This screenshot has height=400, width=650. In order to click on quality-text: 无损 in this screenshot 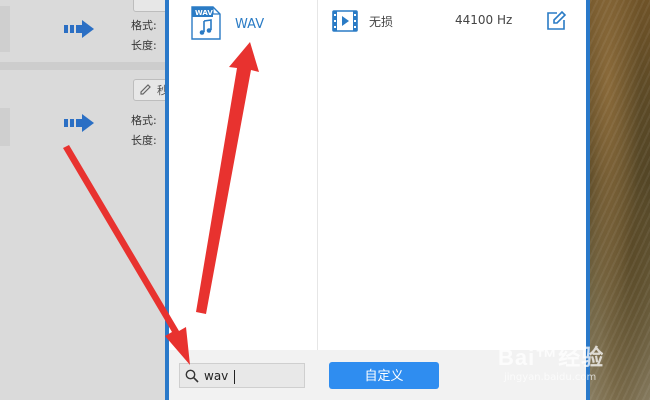, I will do `click(381, 22)`.